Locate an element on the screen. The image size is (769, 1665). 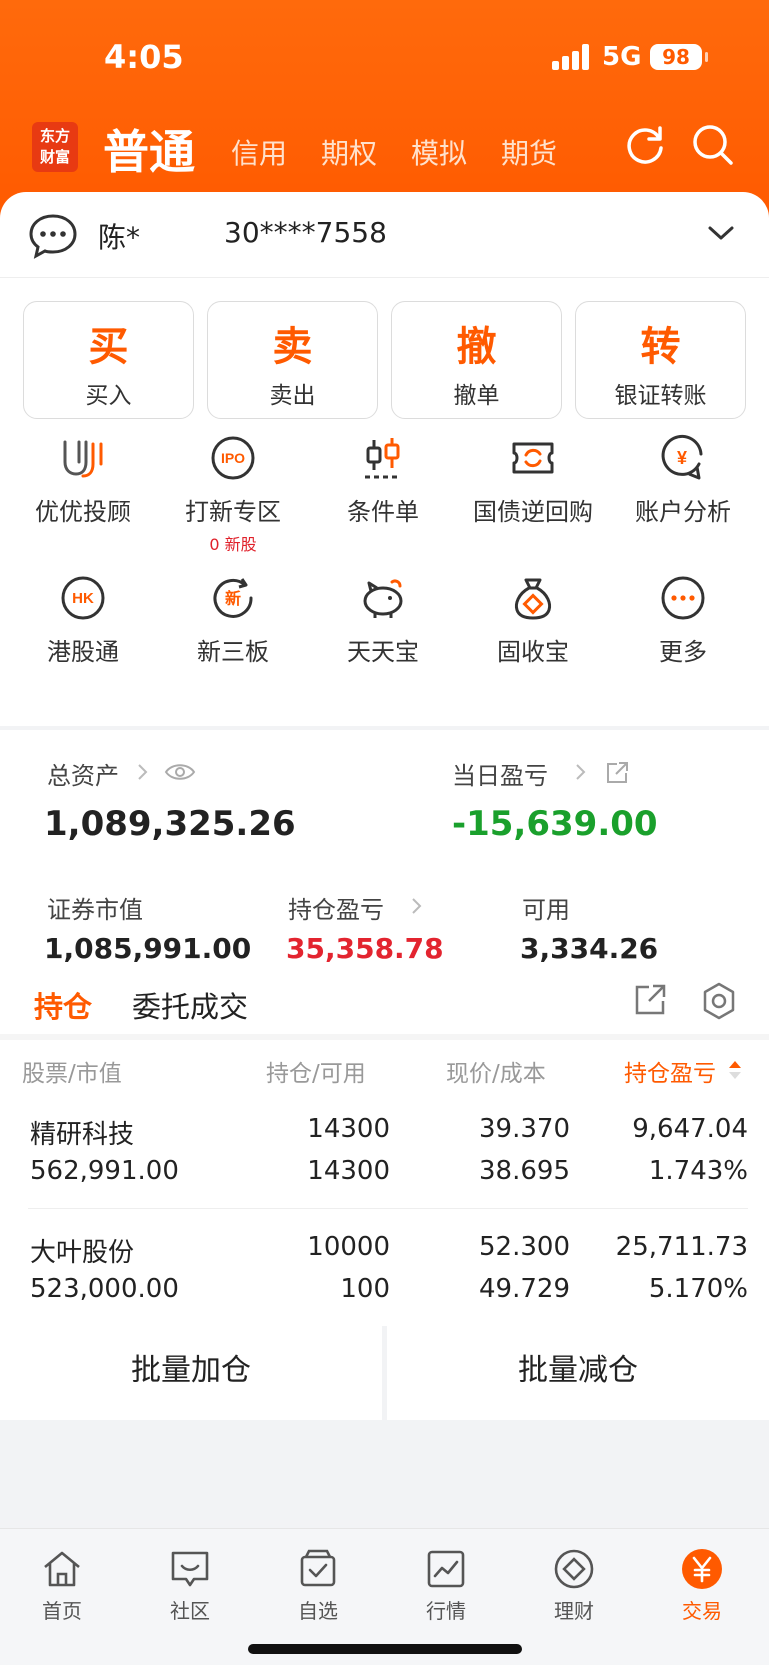
tab-options: 期权 is located at coordinates (349, 152).